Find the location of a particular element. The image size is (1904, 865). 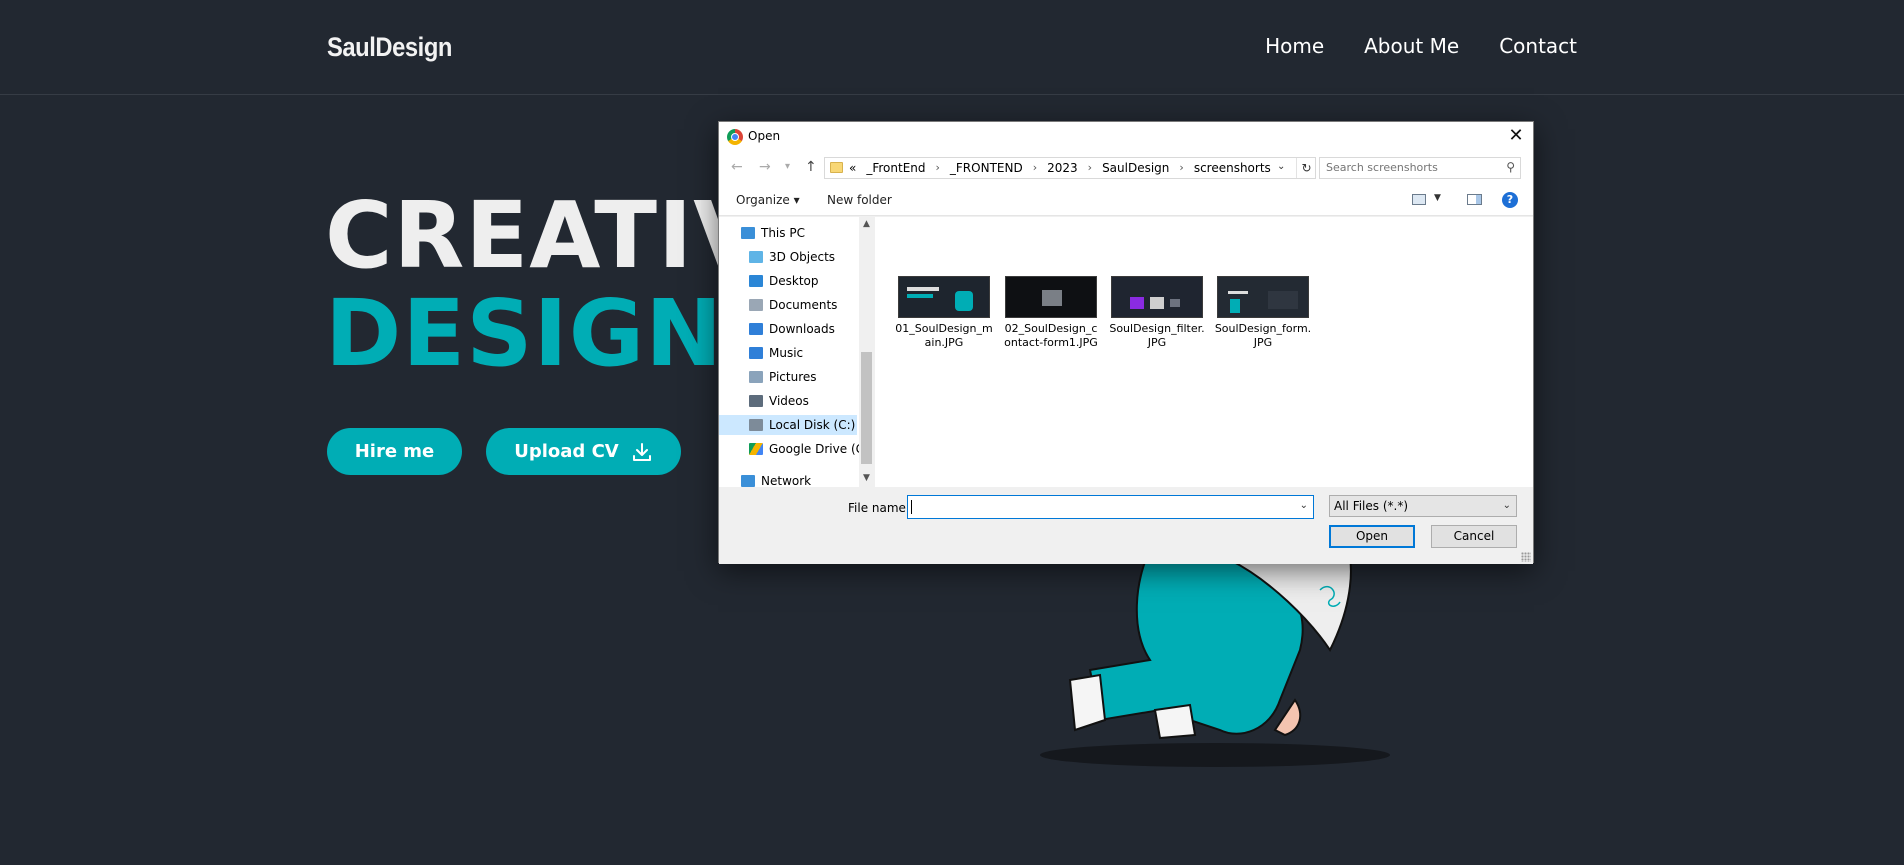

hire-me-button: Hire me is located at coordinates (394, 451).